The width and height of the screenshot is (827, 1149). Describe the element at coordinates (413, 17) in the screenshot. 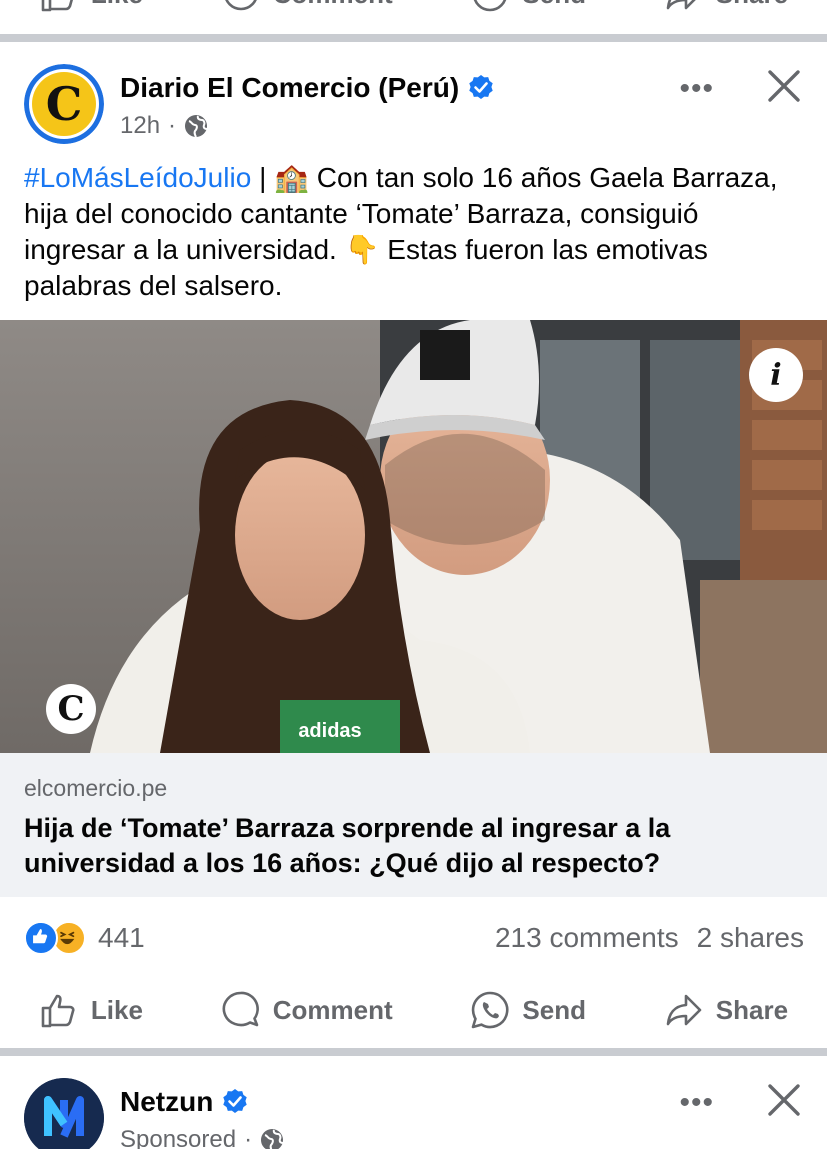

I see `previous-post-action-bar: Like Comment Send Share` at that location.